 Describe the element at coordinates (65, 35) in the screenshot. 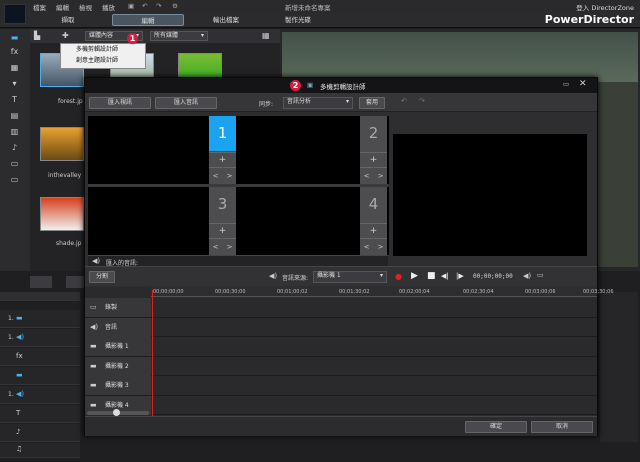

I see `plugin-icon: ✚` at that location.